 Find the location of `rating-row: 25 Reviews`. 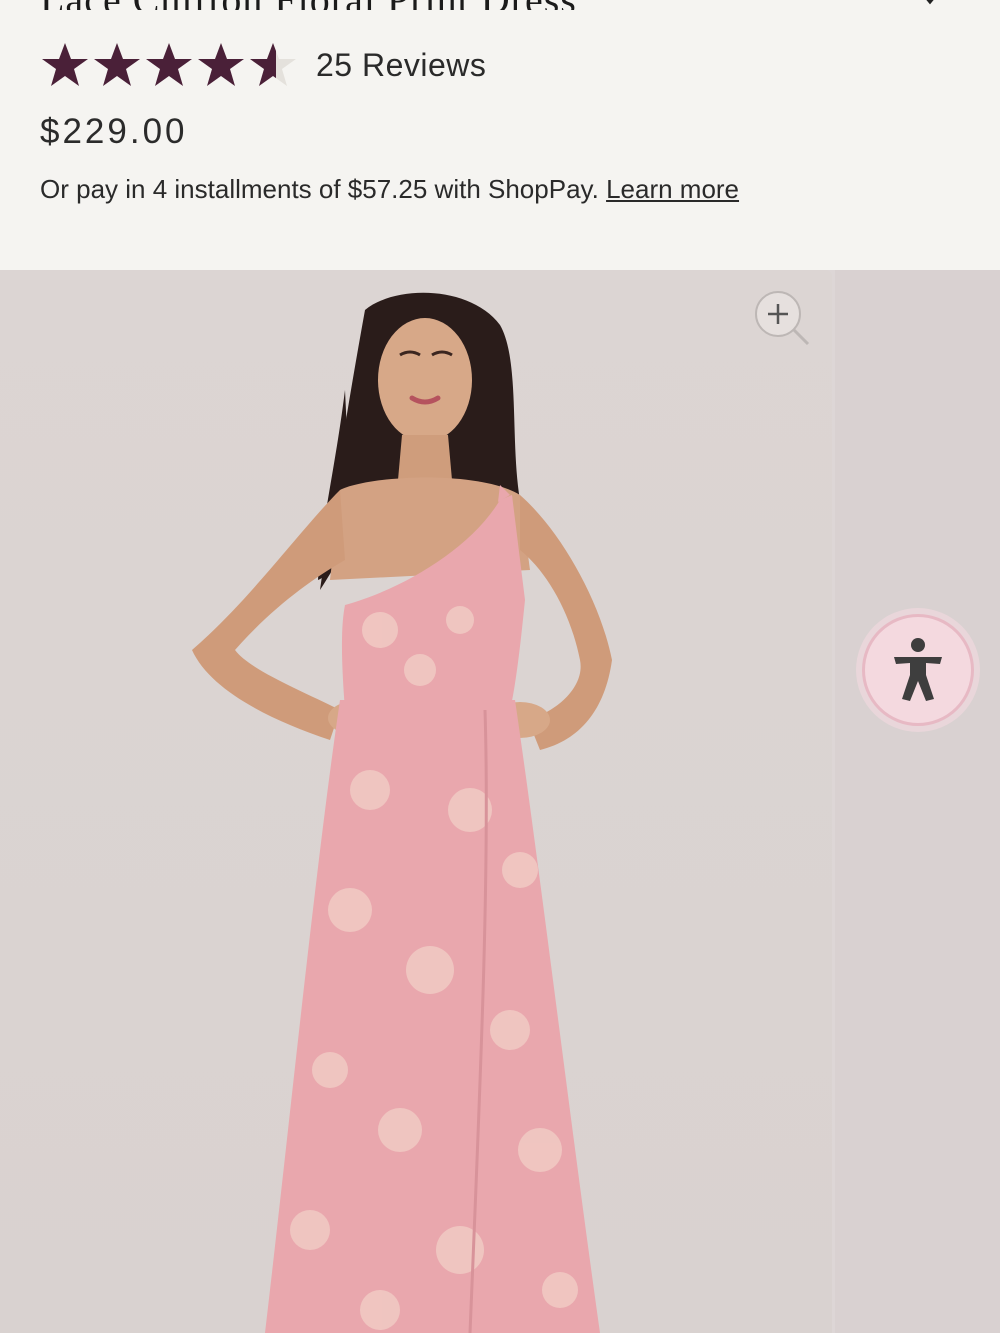

rating-row: 25 Reviews is located at coordinates (263, 65).